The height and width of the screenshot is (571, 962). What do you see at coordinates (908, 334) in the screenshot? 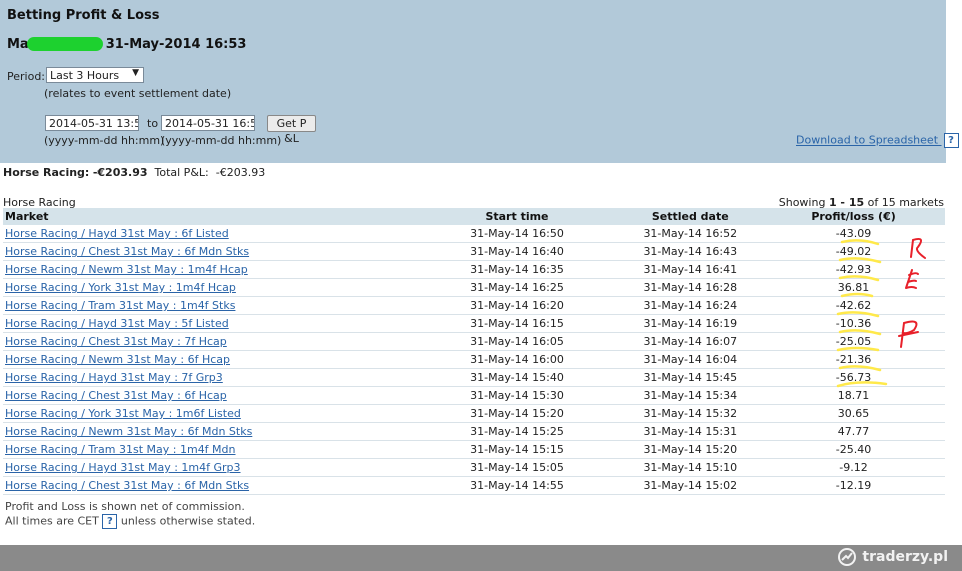
I see `letter-p-mark` at bounding box center [908, 334].